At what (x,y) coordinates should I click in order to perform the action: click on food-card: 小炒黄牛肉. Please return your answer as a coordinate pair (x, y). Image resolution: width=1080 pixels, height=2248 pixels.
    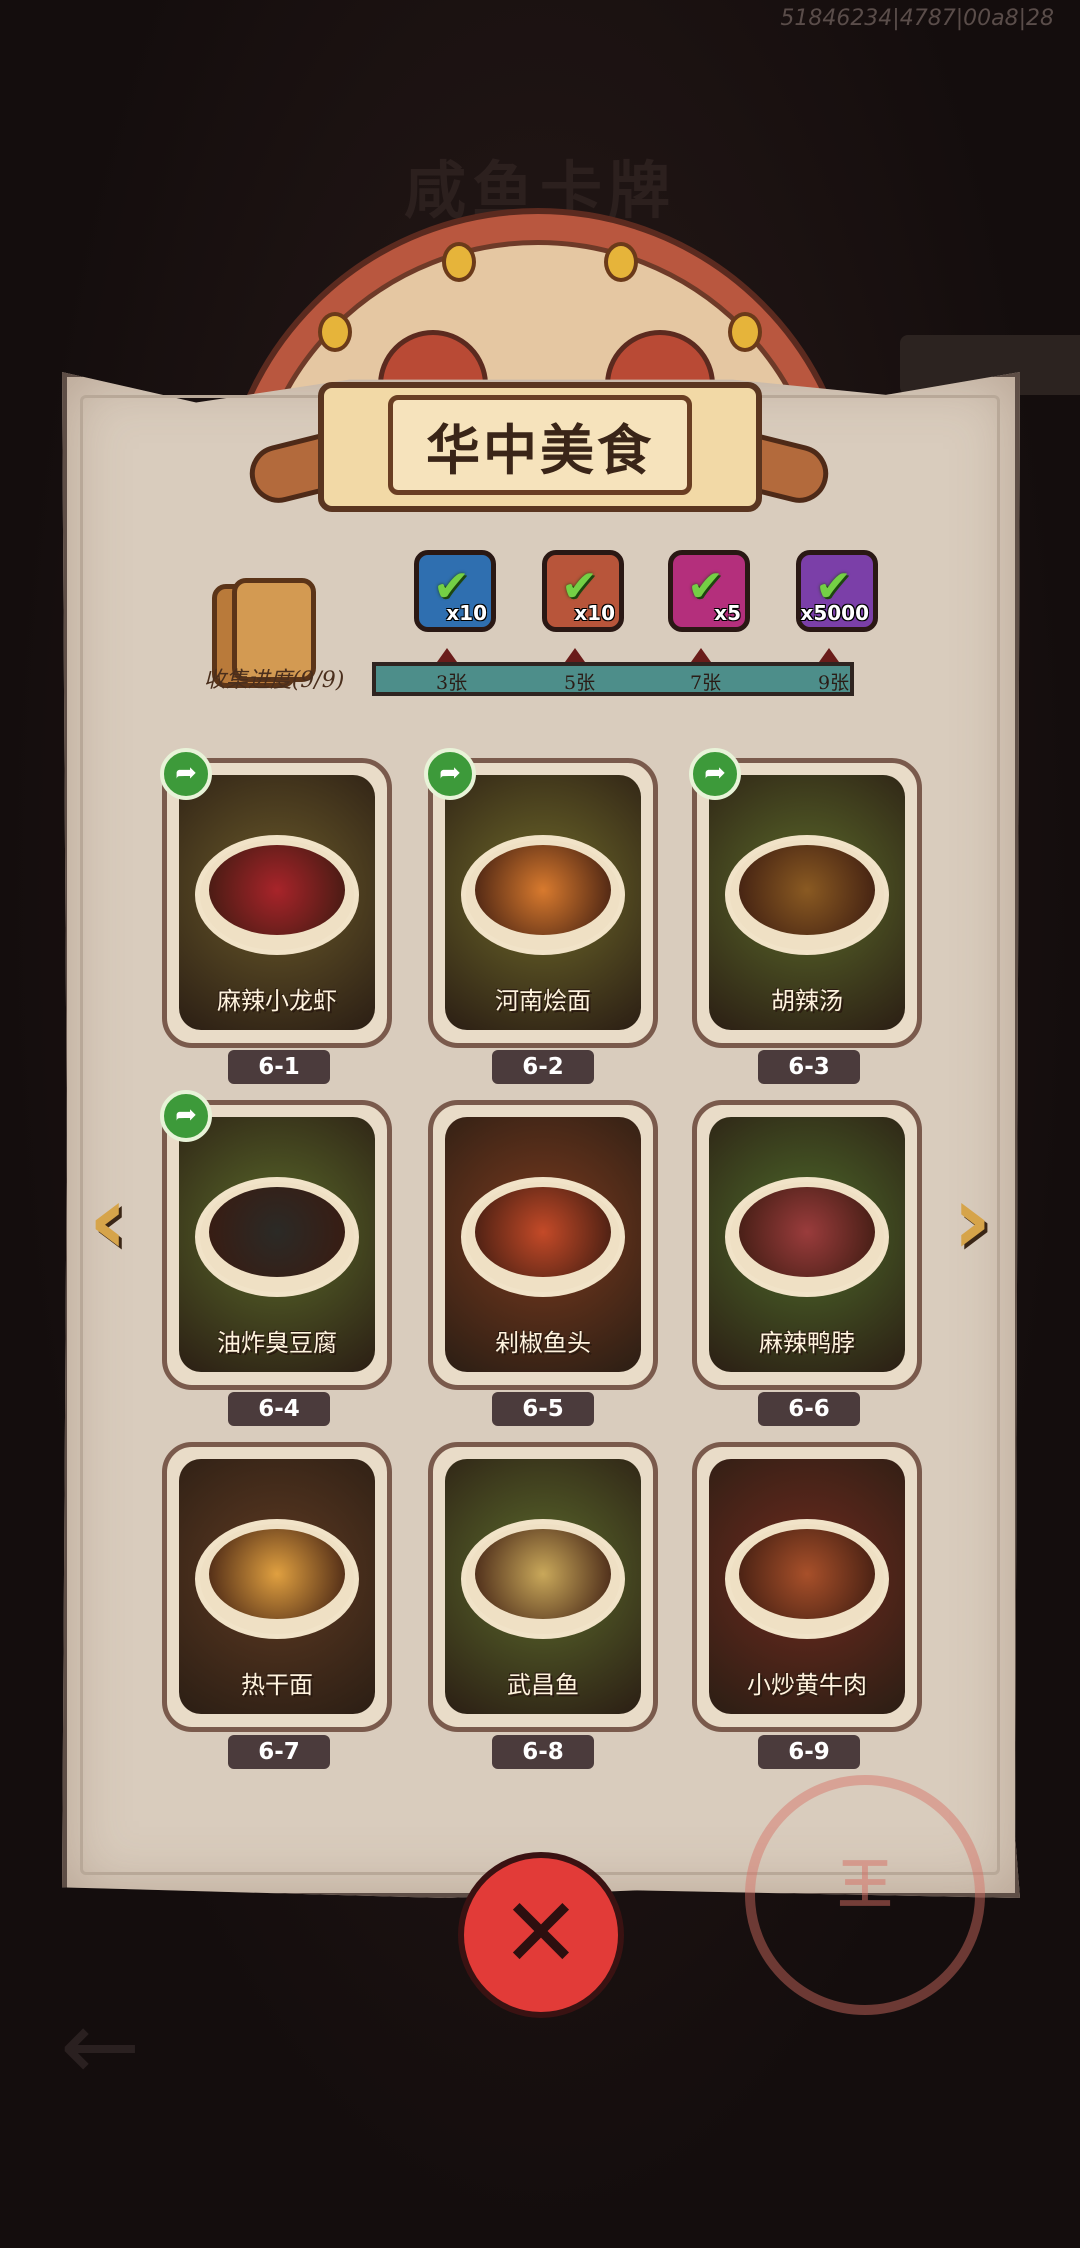
    Looking at the image, I should click on (807, 1587).